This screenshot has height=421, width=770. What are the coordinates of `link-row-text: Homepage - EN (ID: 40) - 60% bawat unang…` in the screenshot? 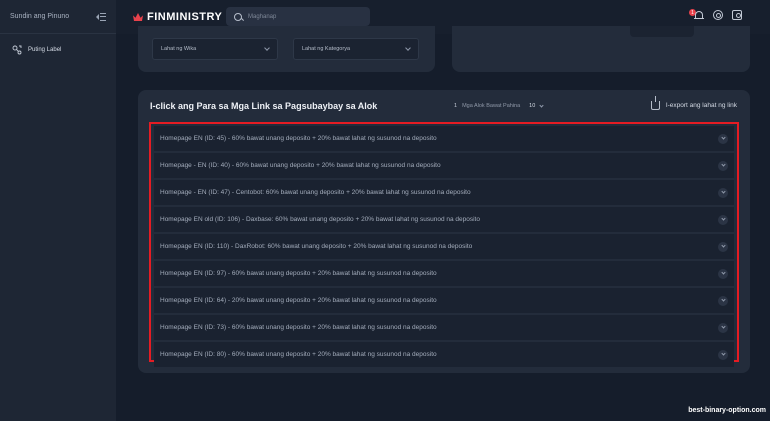 It's located at (300, 166).